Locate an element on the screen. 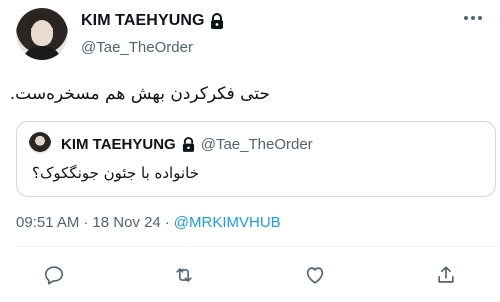 This screenshot has width=500, height=302. avatar-body is located at coordinates (42, 53).